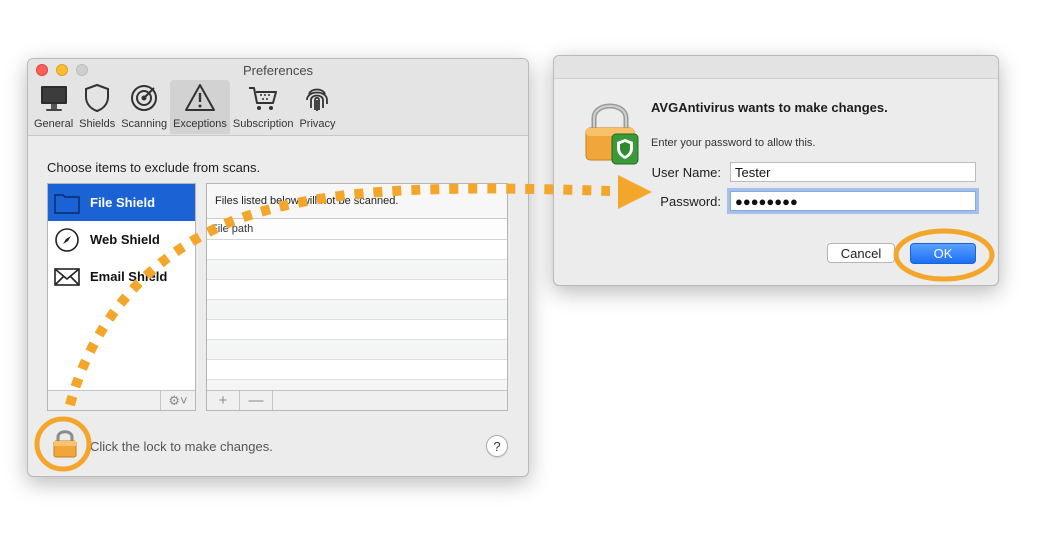  Describe the element at coordinates (943, 253) in the screenshot. I see `ok-button: OK` at that location.